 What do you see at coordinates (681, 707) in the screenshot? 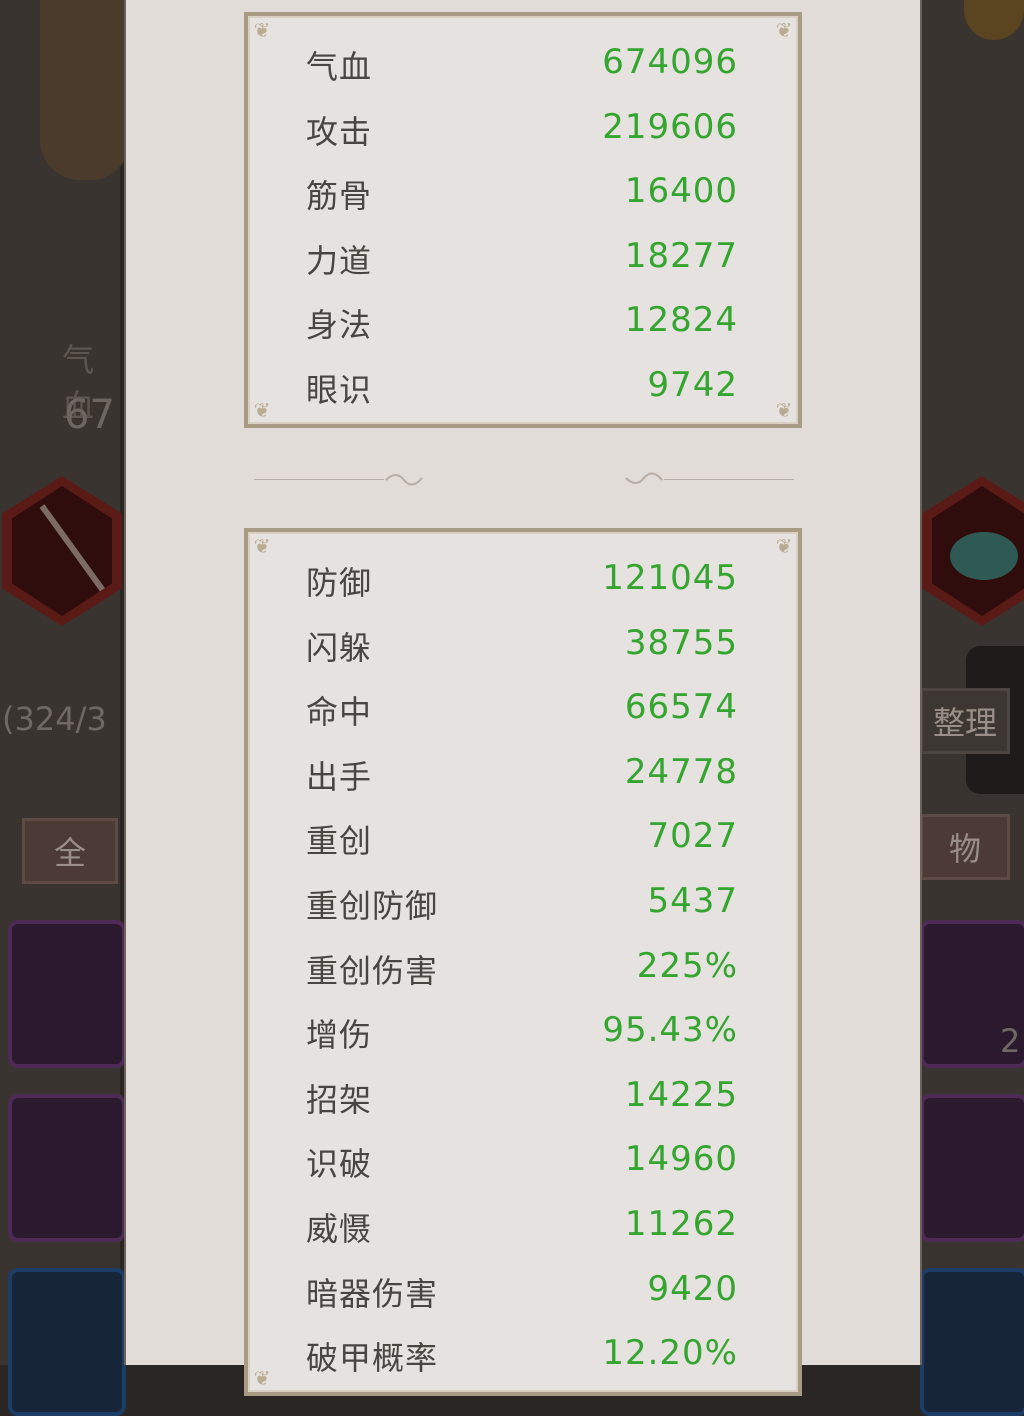
I see `stat-value: 66574` at bounding box center [681, 707].